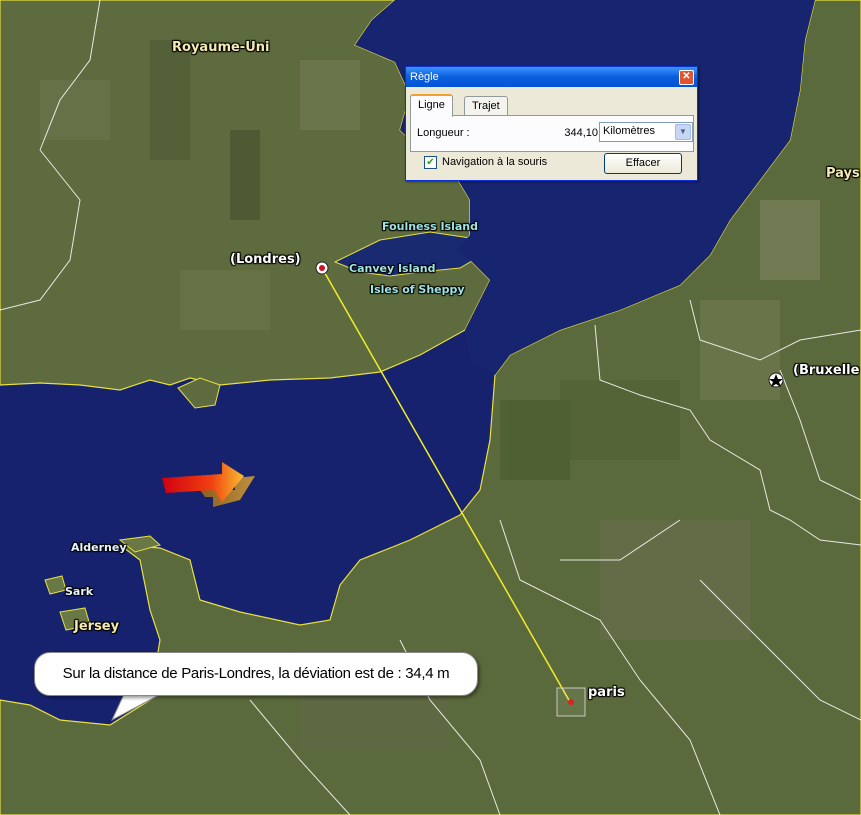 Image resolution: width=861 pixels, height=815 pixels. What do you see at coordinates (486, 105) in the screenshot?
I see `tab-trajet: Trajet` at bounding box center [486, 105].